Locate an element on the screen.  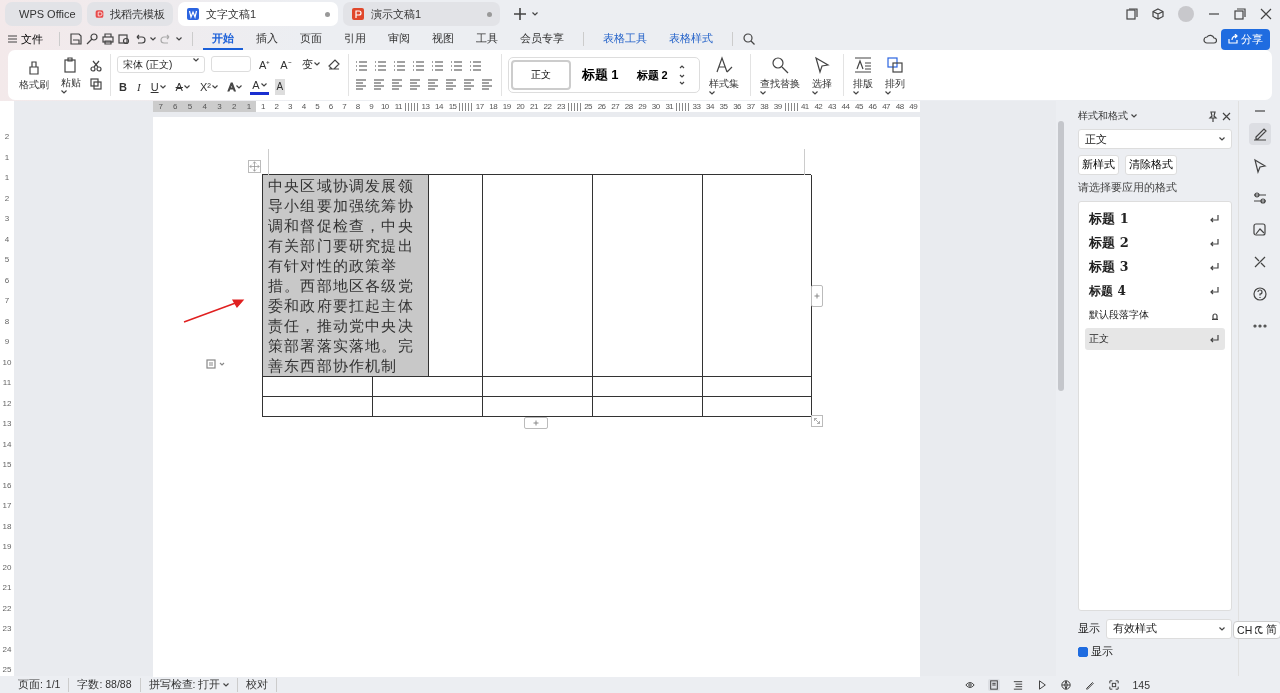
align-right-icon is located at coordinates (396, 84).